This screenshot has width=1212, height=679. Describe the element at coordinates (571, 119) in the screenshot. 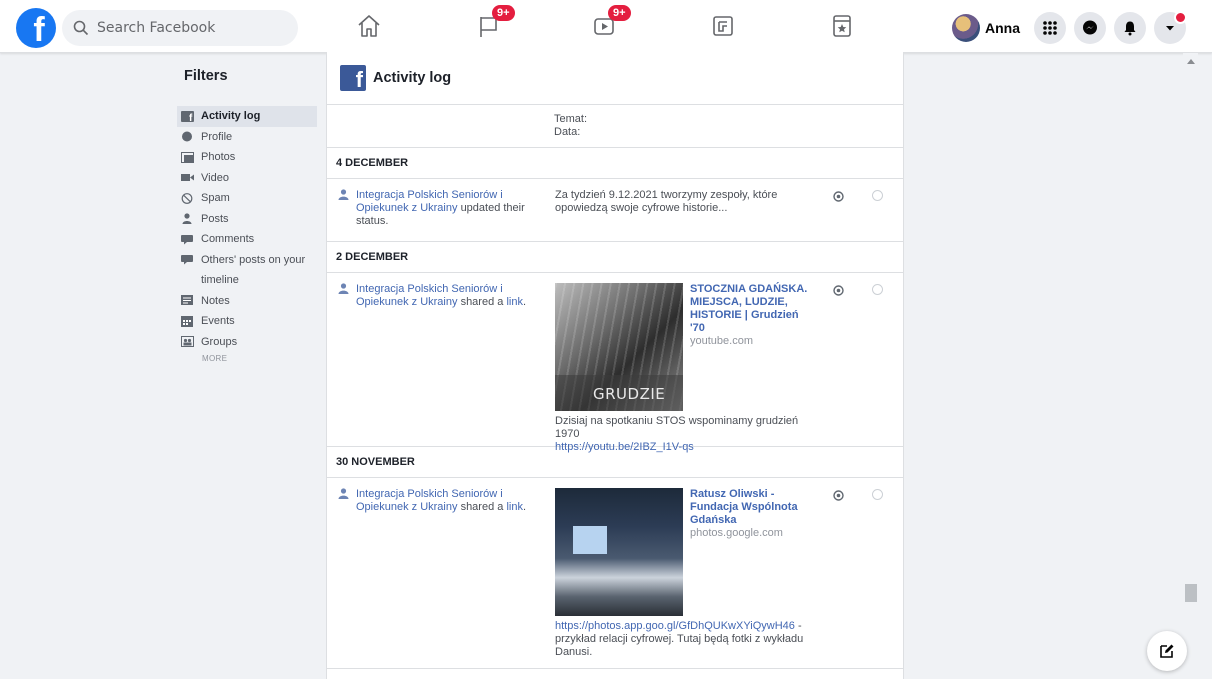

I see `entry-line: Temat:` at that location.